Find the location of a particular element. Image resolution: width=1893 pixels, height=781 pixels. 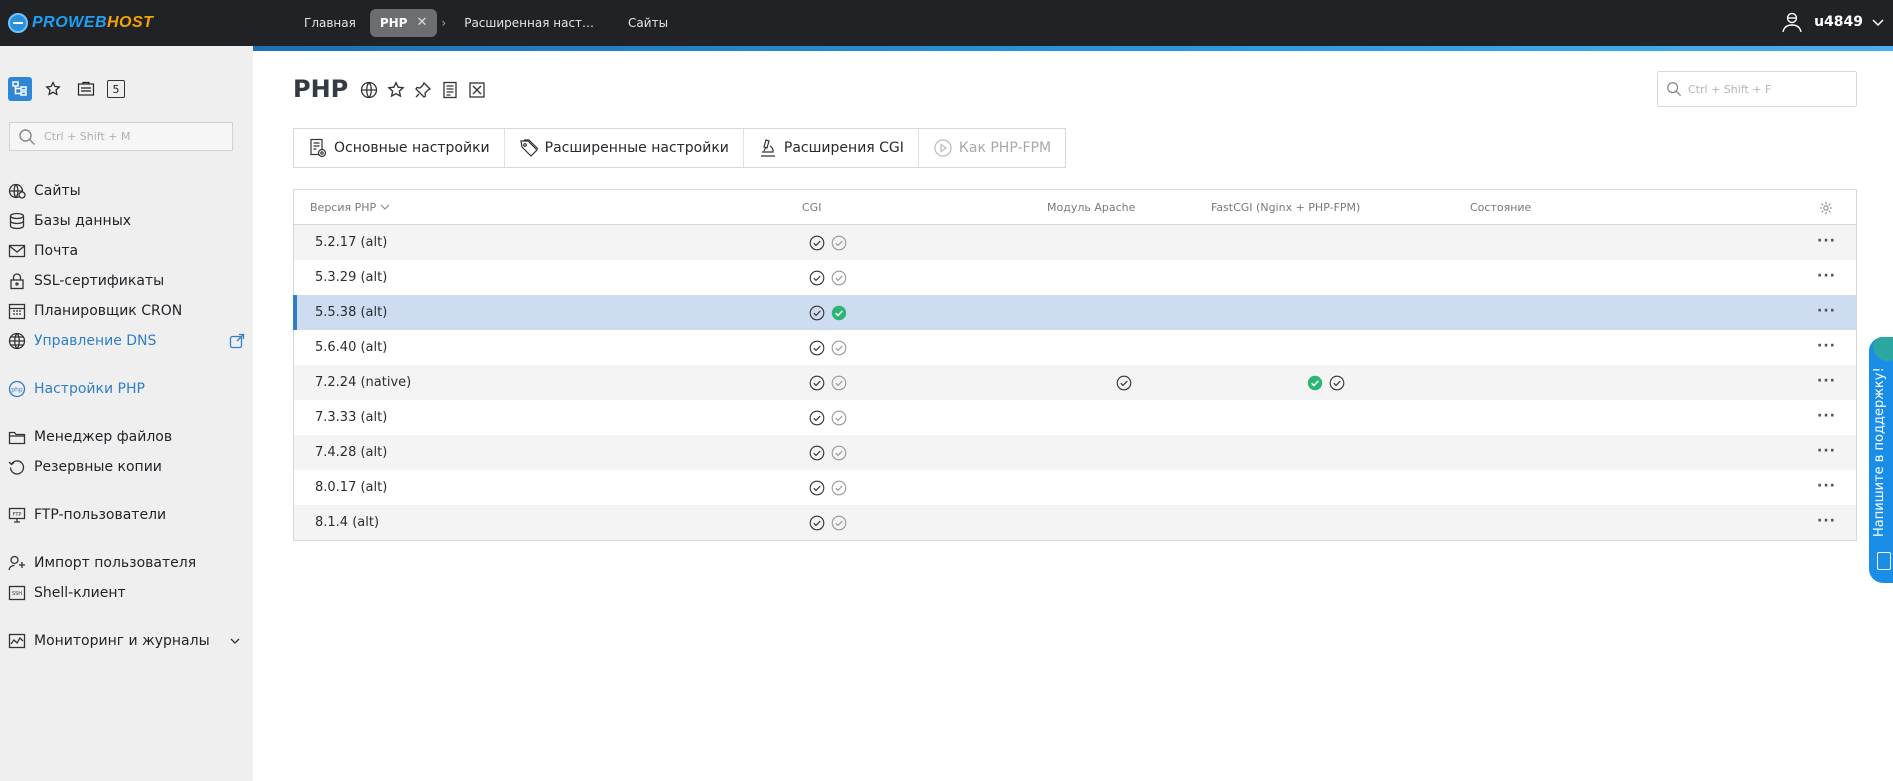

pin-icon is located at coordinates (423, 90).